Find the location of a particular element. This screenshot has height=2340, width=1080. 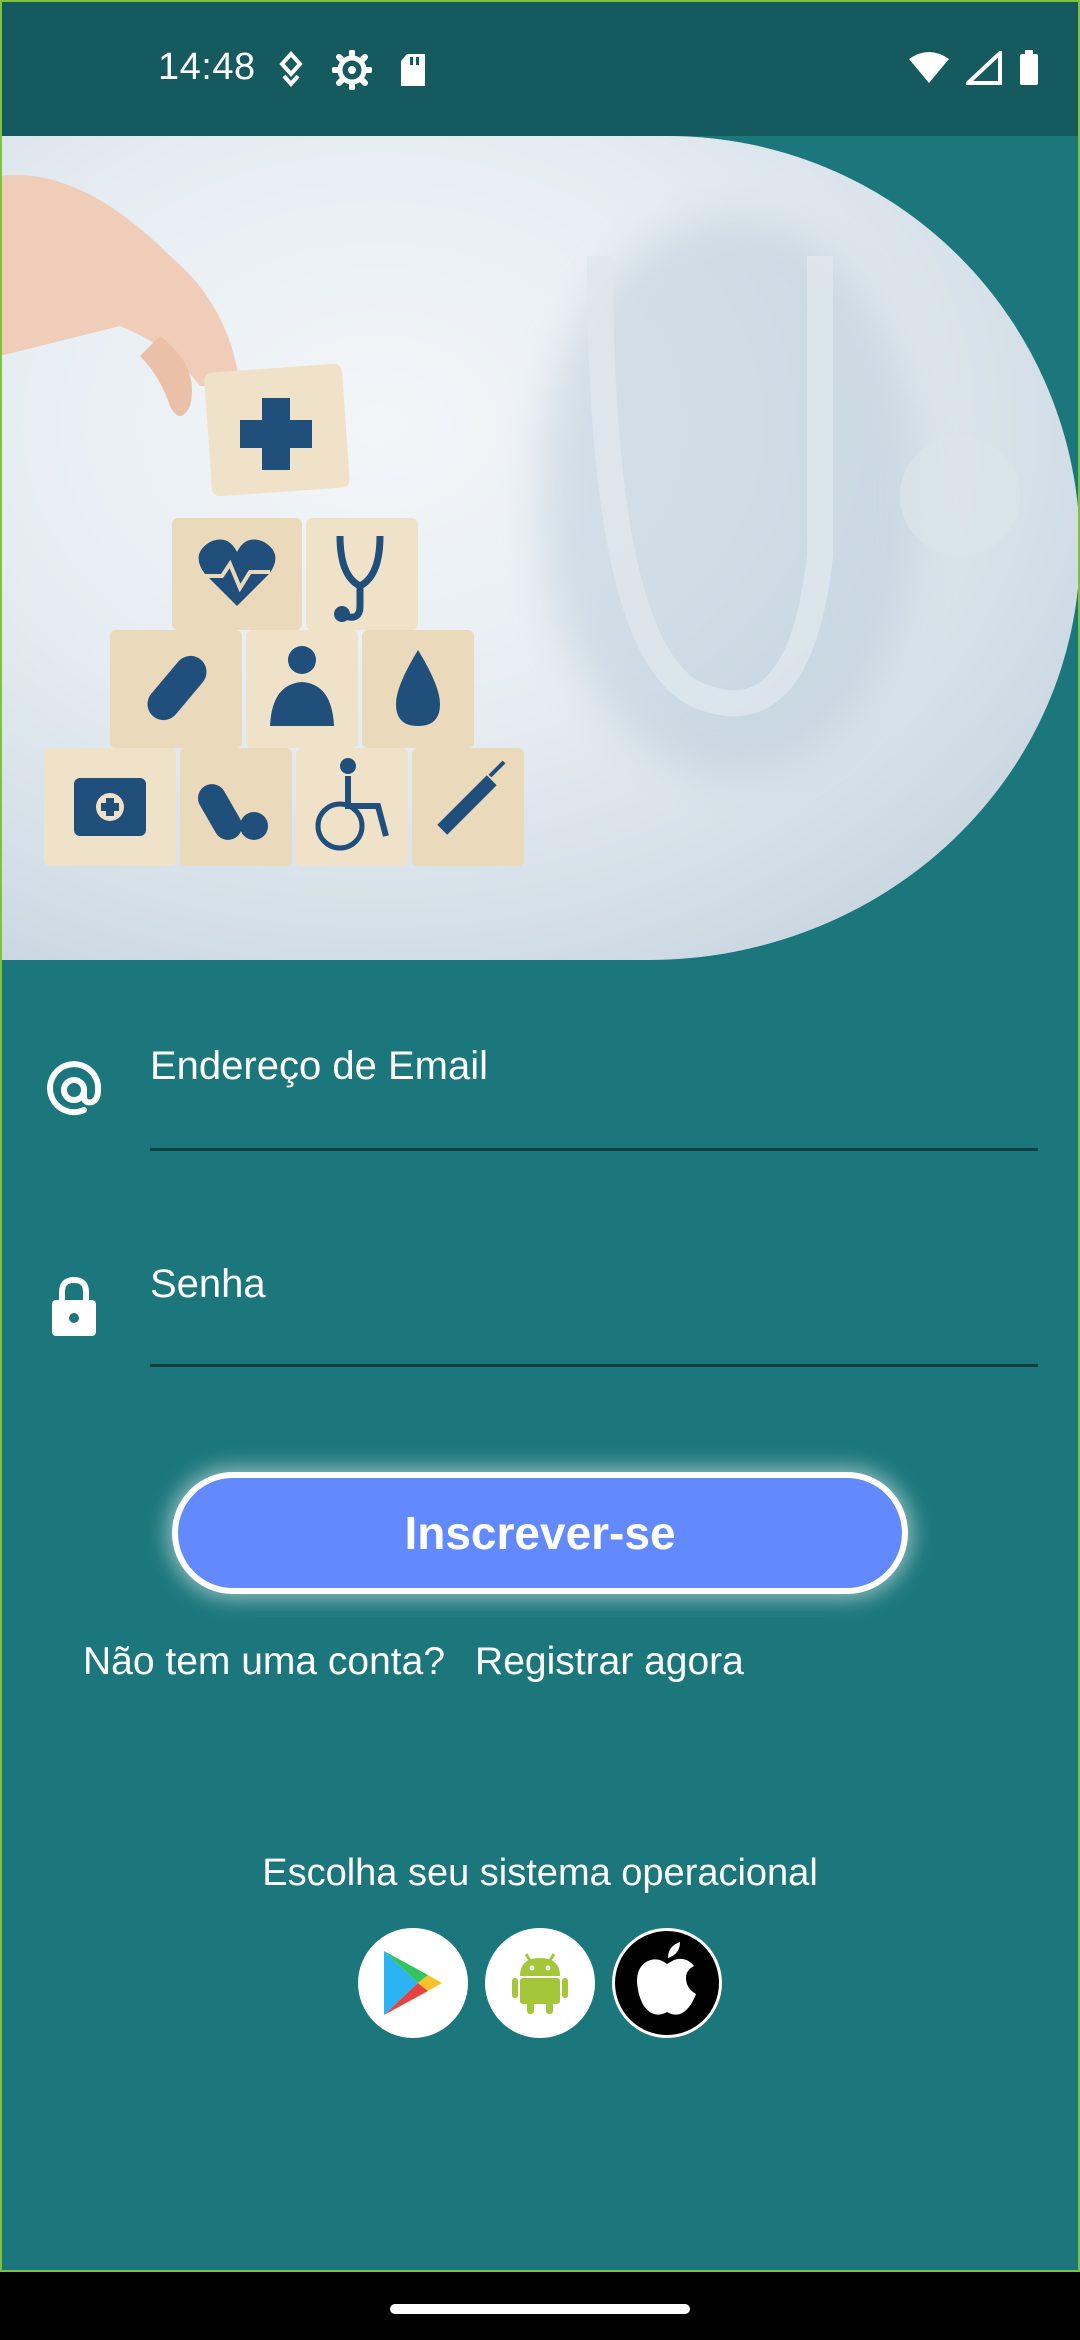

wheelchair-block is located at coordinates (352, 807).